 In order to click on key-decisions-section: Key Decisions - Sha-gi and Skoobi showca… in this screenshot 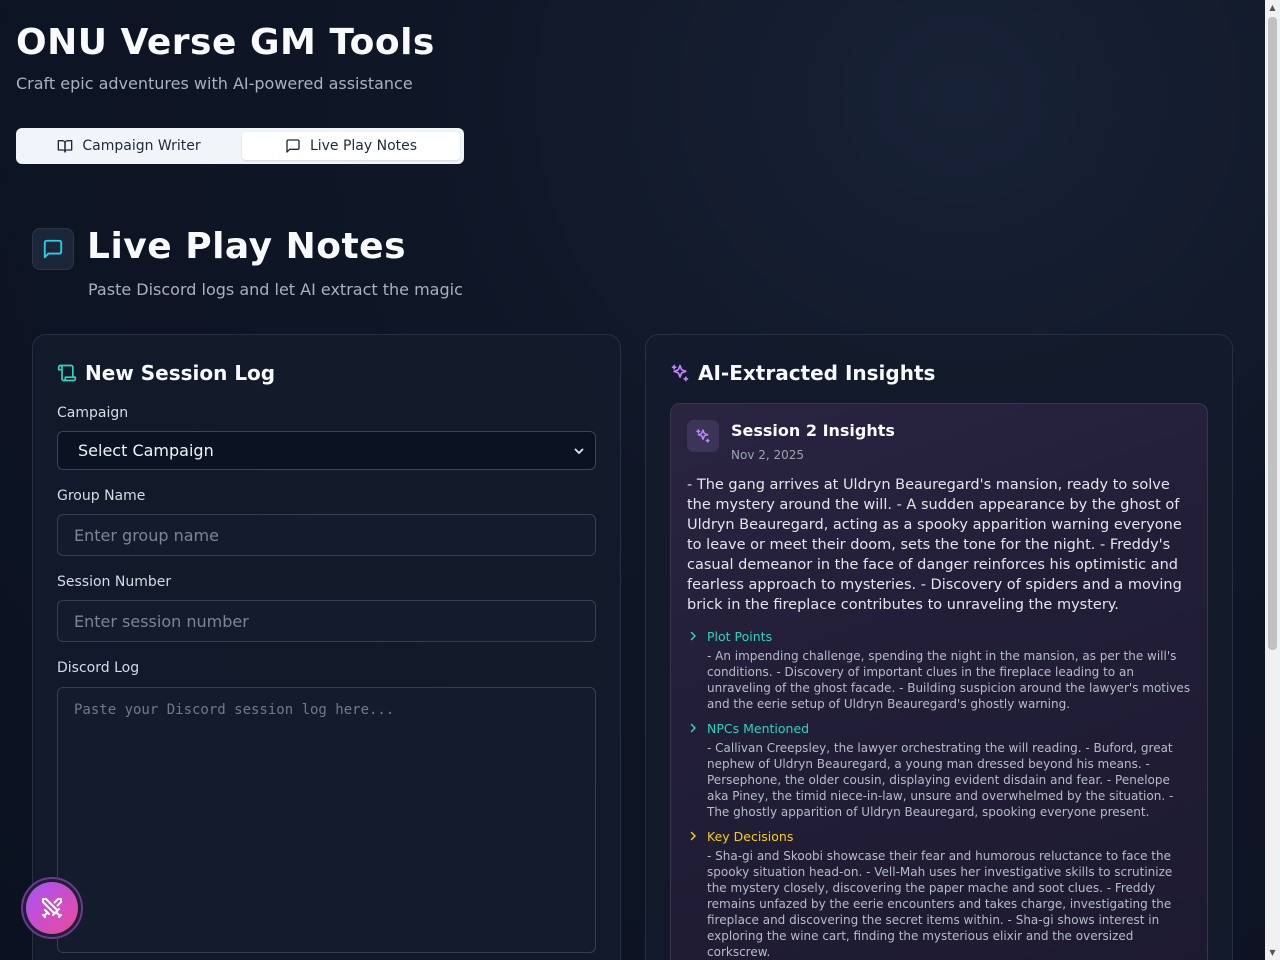, I will do `click(941, 894)`.